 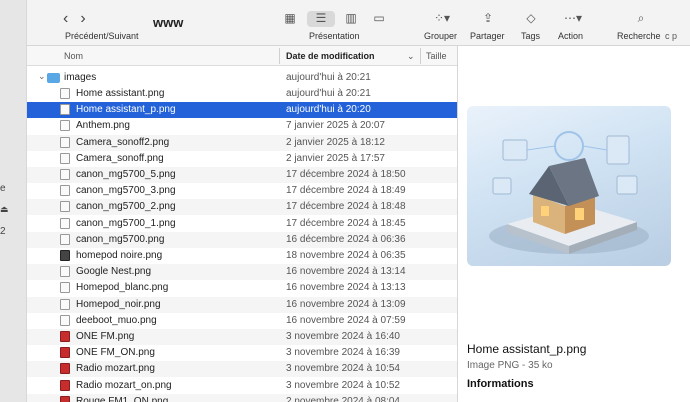 I want to click on file-name: Home assistant.png, so click(x=120, y=93).